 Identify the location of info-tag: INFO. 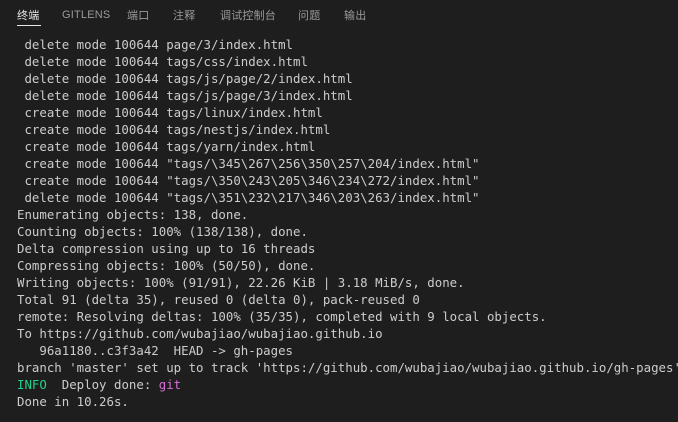
(32, 384).